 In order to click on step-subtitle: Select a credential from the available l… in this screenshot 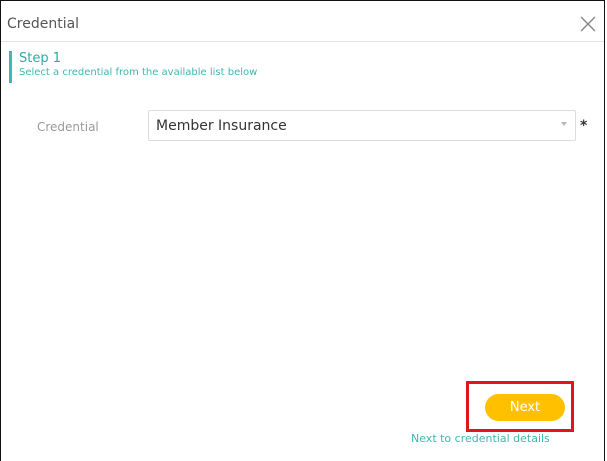, I will do `click(138, 72)`.